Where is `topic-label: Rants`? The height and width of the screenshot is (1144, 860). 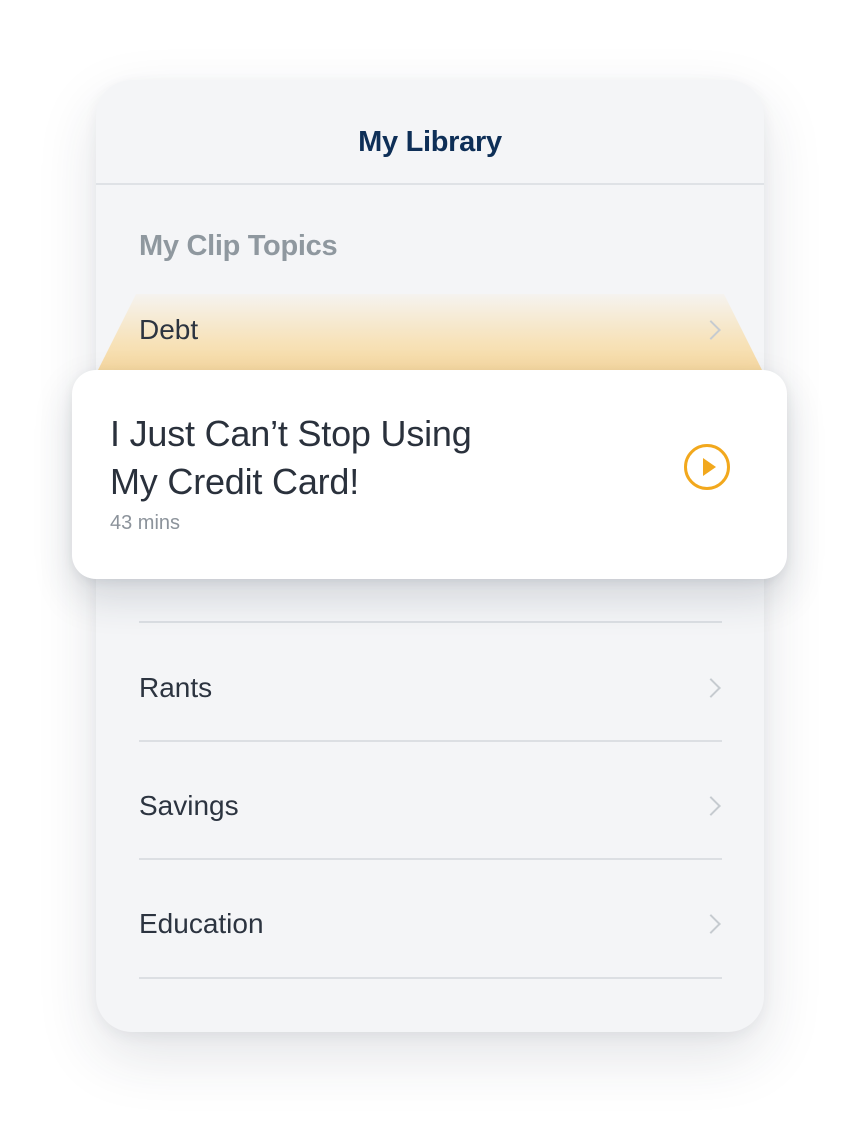 topic-label: Rants is located at coordinates (176, 687).